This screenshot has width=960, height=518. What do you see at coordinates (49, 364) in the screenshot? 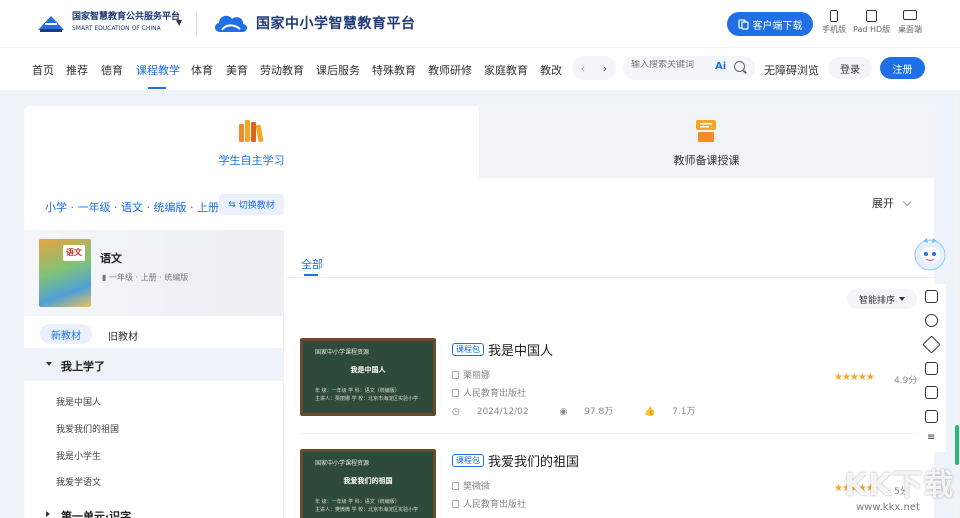
I see `caret-down-icon` at bounding box center [49, 364].